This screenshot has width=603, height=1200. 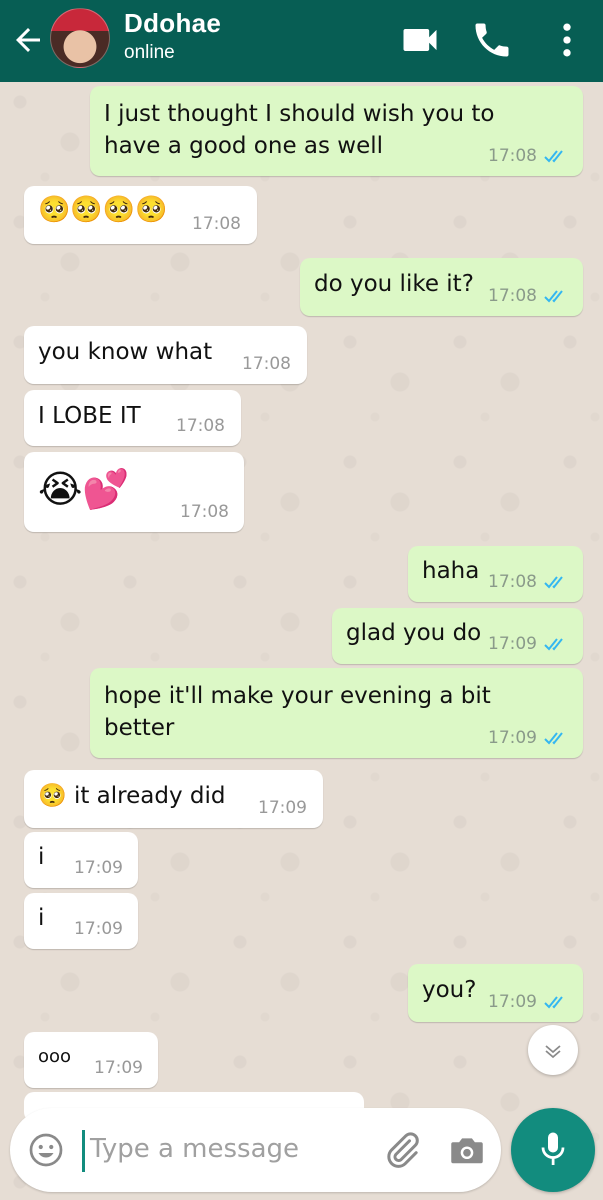 I want to click on message-text-line: hope it'll make your evening a bit, so click(x=297, y=696).